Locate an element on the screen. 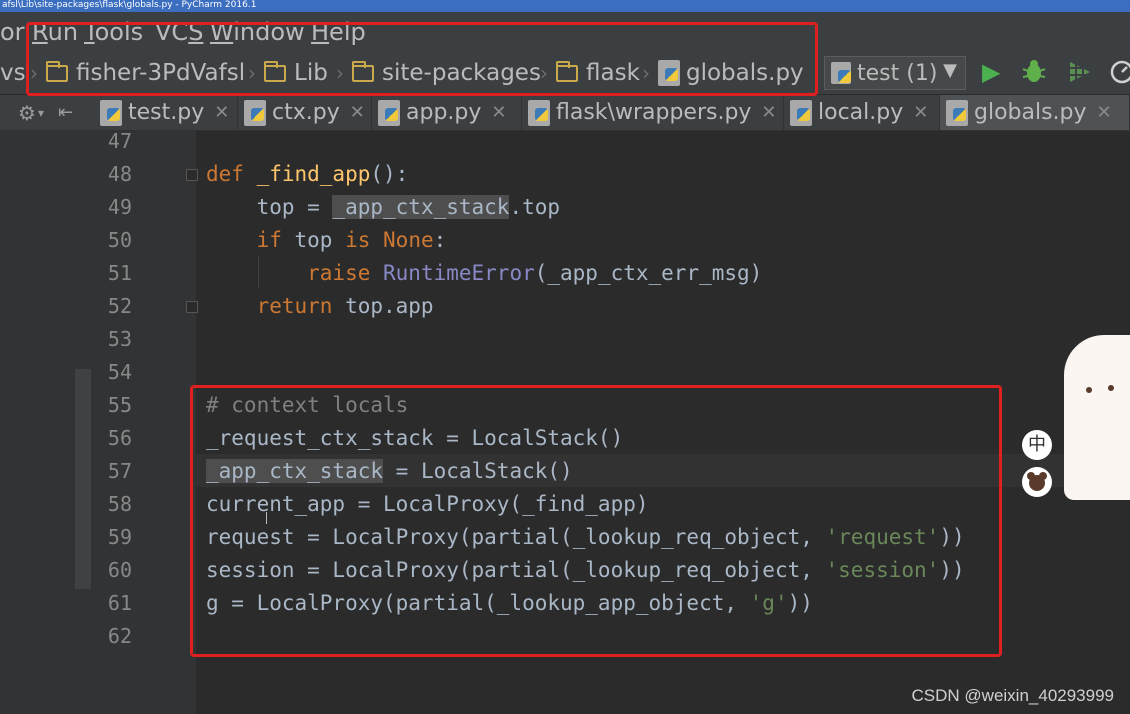 The image size is (1130, 714). breadcrumb-item-flask: › flask is located at coordinates (590, 73).